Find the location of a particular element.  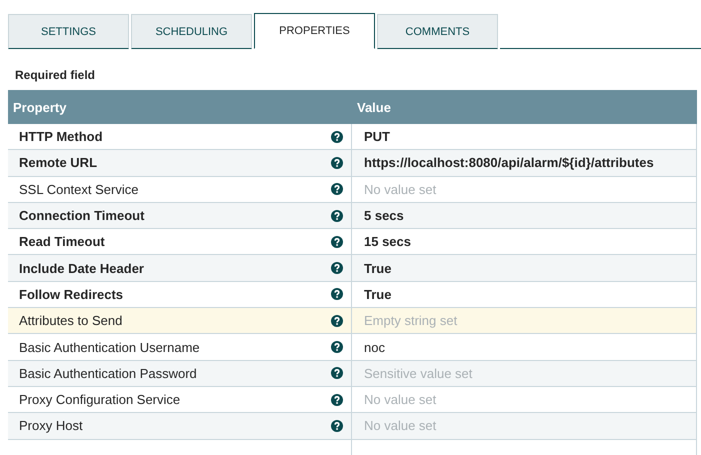

property-name: Basic Authentication Username is located at coordinates (109, 347).